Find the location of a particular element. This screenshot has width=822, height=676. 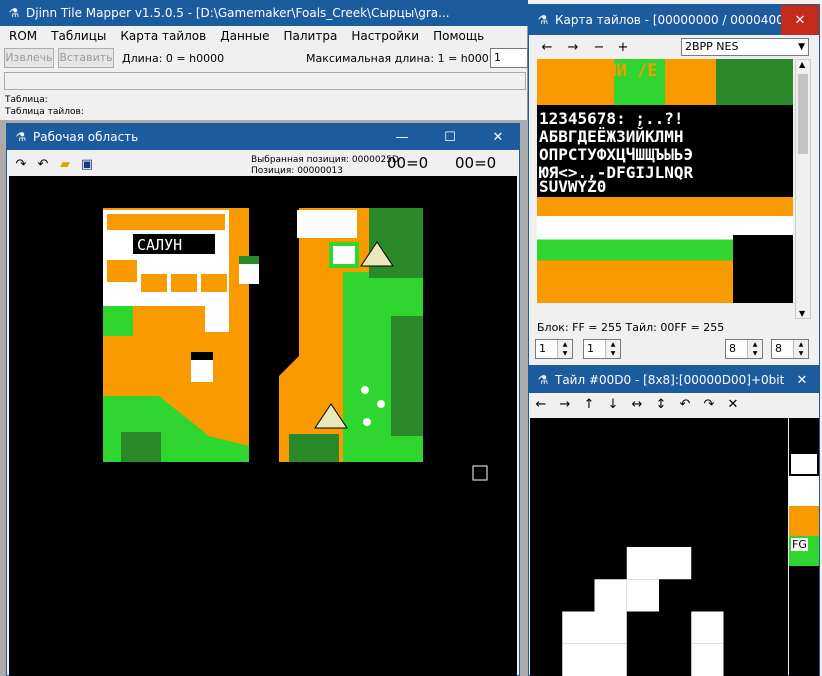

tile-editor-titlebar: ⚗ Тайл #00D0 - [8x8]:[00000D00]+0bit ✕ is located at coordinates (674, 380).